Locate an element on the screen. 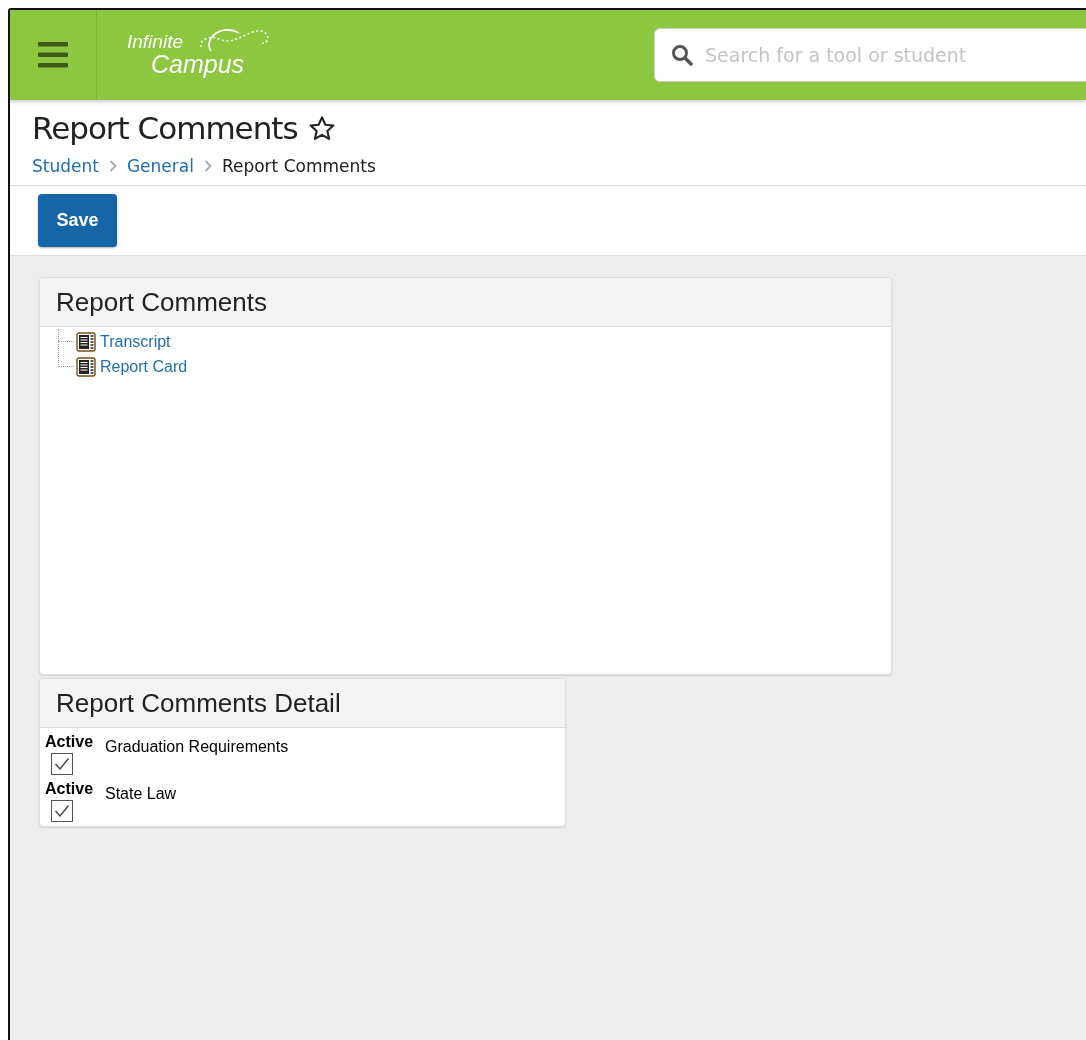  save-button: Save is located at coordinates (77, 220).